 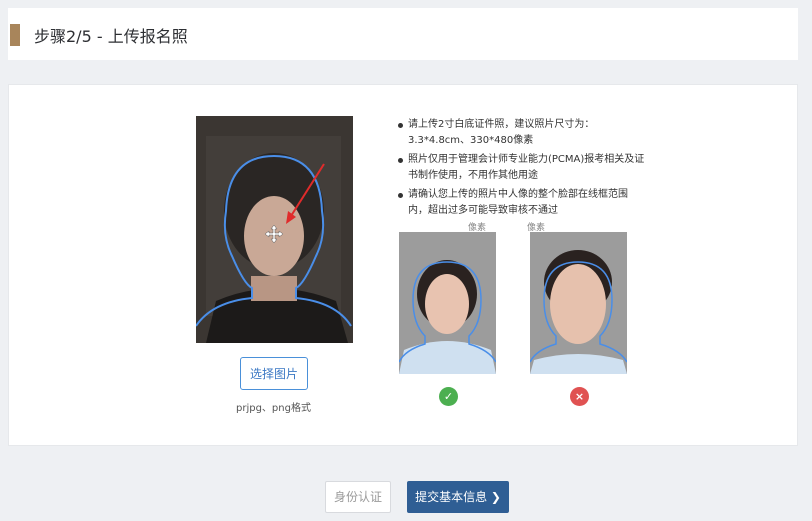 I want to click on instruction-item: 请上传2寸白底证件照，建议照片尺寸为：3.3*4.8cm、330*480像素, so click(x=522, y=133).